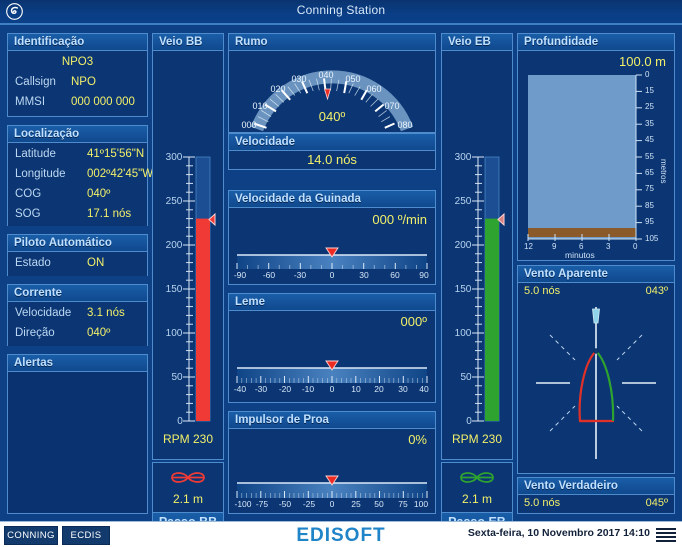  I want to click on rudder-tick-30: 30, so click(403, 389).